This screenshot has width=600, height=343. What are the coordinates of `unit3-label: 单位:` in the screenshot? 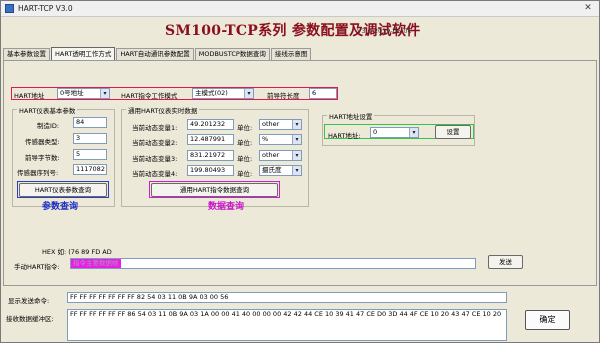 It's located at (245, 159).